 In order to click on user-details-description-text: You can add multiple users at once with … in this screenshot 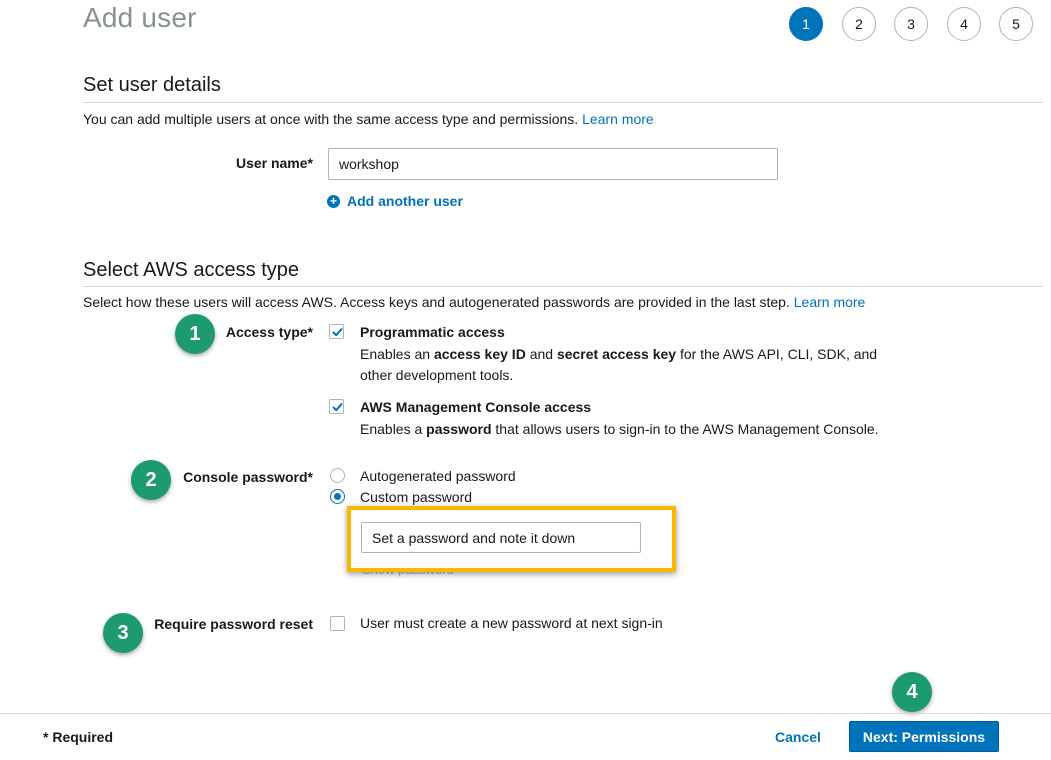, I will do `click(331, 119)`.